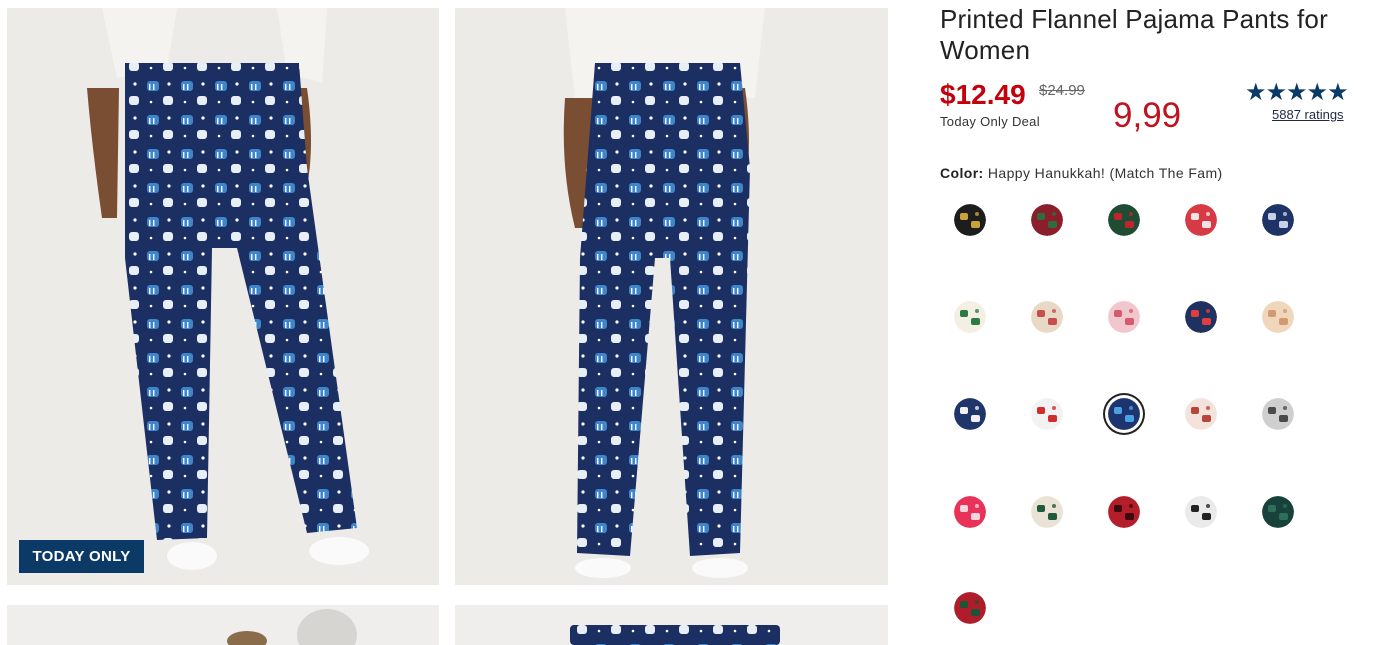 The image size is (1391, 645). I want to click on swatch-santa-navy, so click(1201, 317).